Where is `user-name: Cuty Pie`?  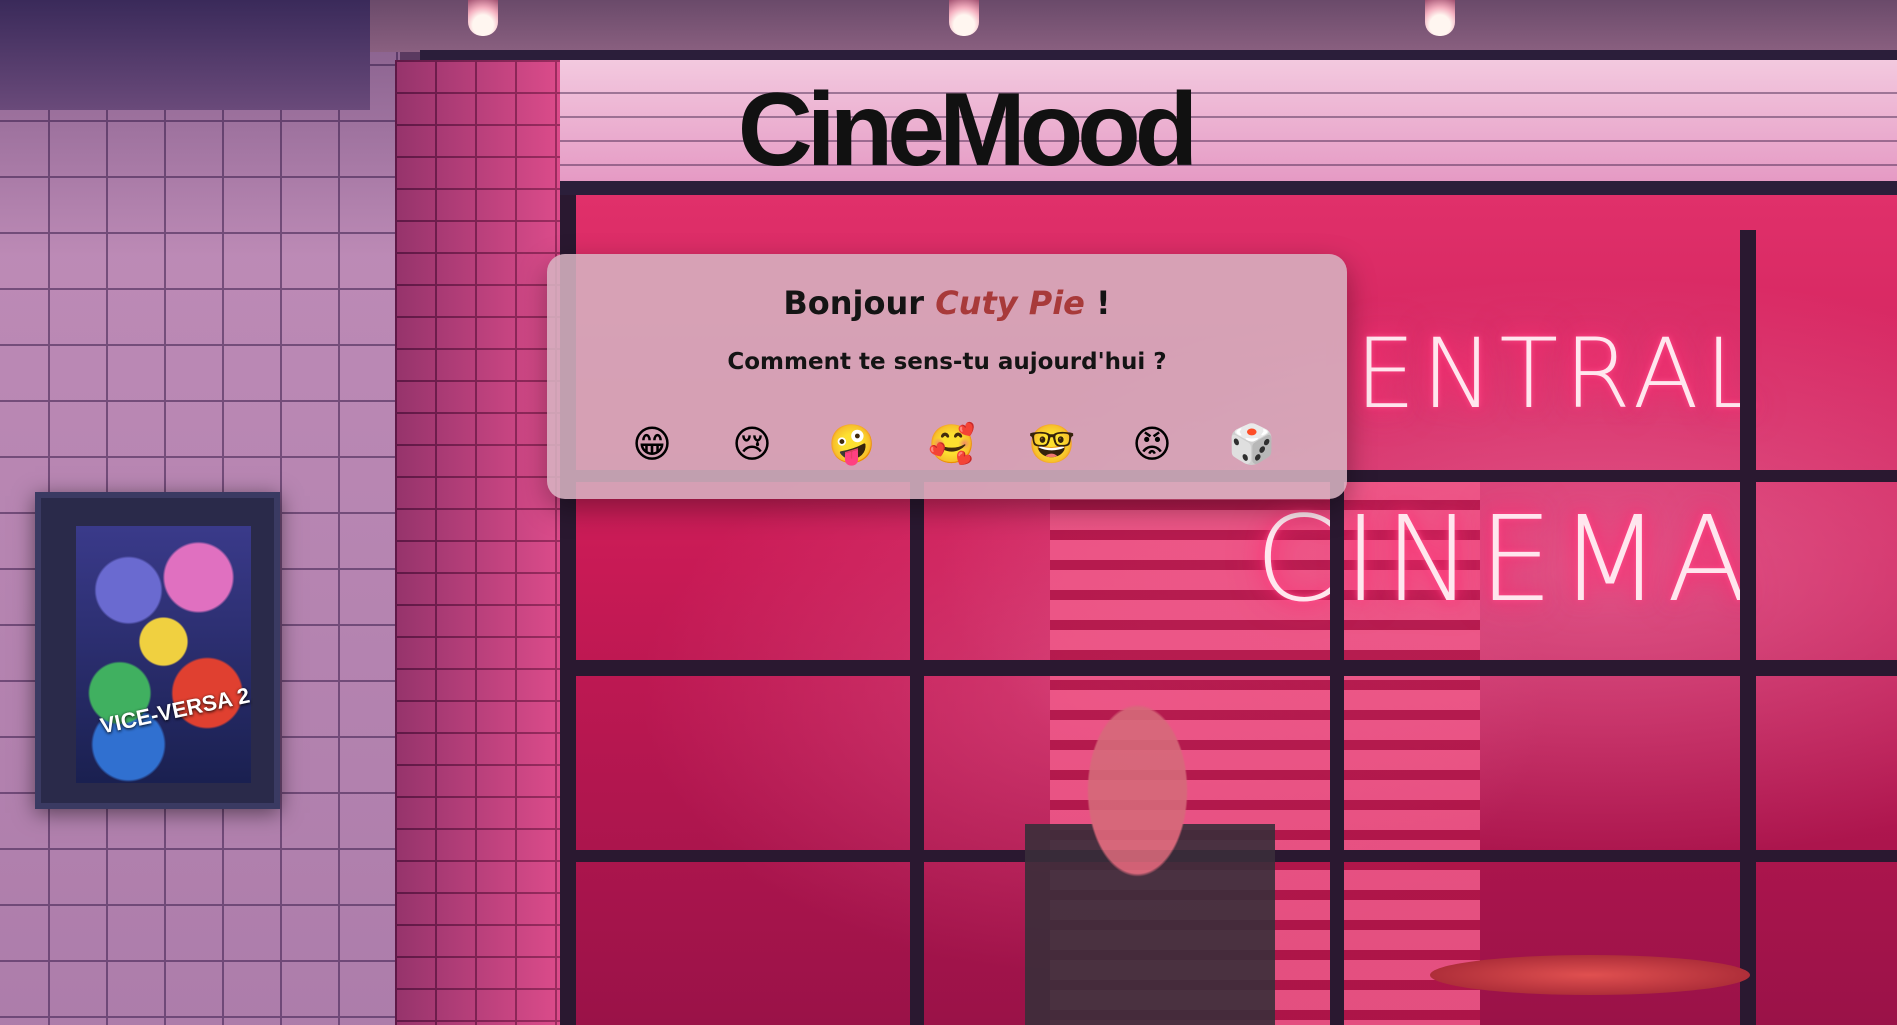 user-name: Cuty Pie is located at coordinates (1010, 303).